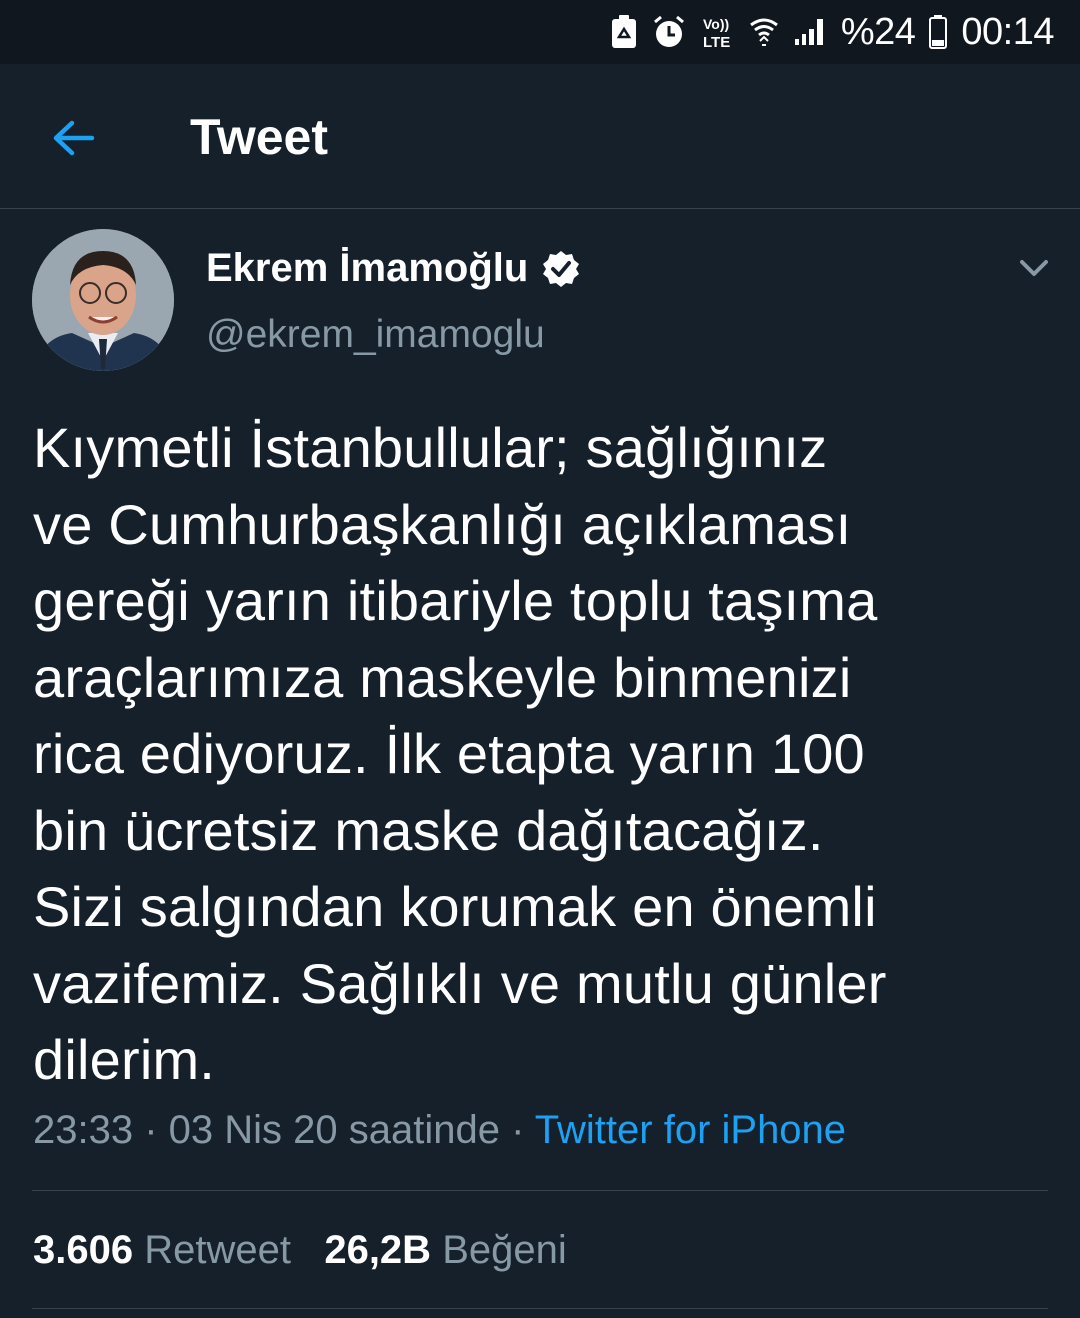 The image size is (1080, 1318). I want to click on tweet-line: Kıymetli İstanbullular; sağlığınız, so click(430, 447).